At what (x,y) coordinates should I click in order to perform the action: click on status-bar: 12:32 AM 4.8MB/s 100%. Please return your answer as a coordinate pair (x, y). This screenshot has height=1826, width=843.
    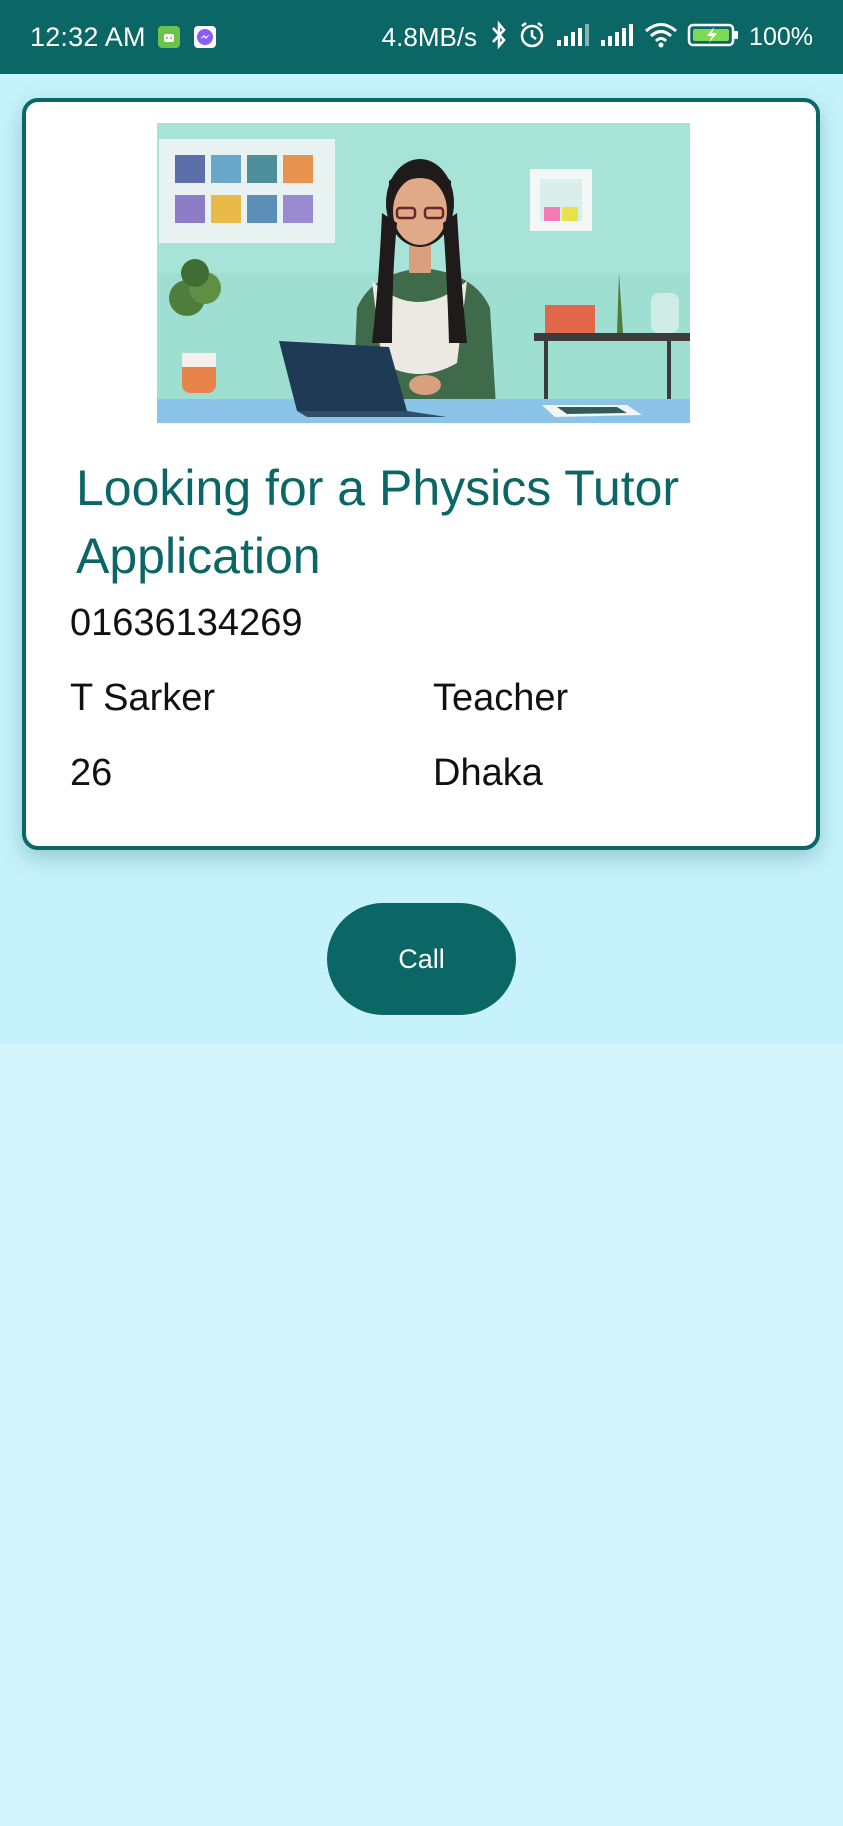
    Looking at the image, I should click on (421, 37).